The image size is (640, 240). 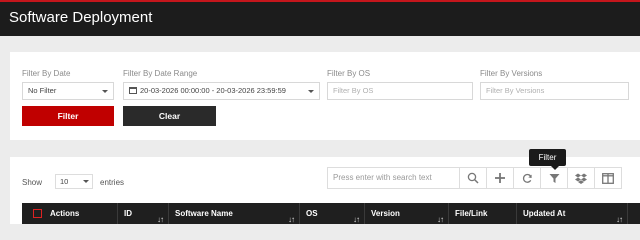 What do you see at coordinates (133, 90) in the screenshot?
I see `calendar-icon` at bounding box center [133, 90].